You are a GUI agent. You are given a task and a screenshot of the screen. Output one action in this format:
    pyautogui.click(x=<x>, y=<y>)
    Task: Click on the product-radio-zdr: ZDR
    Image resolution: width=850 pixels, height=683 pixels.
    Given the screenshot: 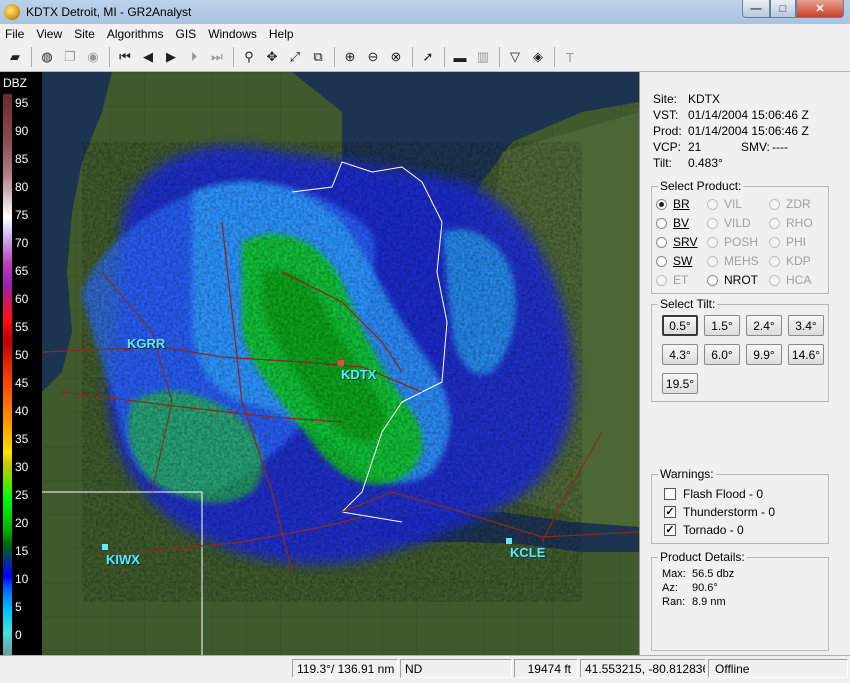 What is the action you would take?
    pyautogui.click(x=790, y=204)
    